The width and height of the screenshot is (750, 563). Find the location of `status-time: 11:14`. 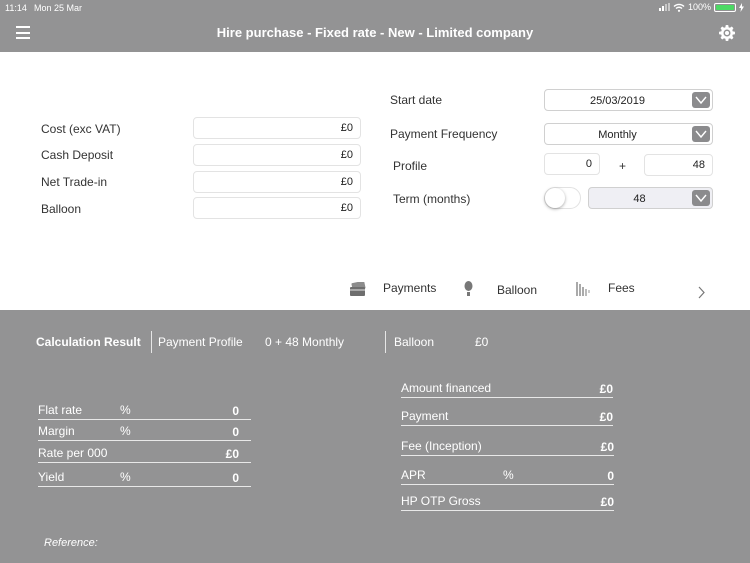

status-time: 11:14 is located at coordinates (16, 8).